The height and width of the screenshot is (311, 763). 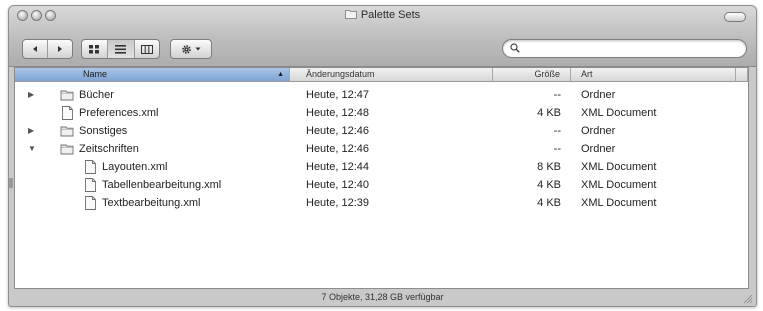 I want to click on list-view-icon, so click(x=121, y=49).